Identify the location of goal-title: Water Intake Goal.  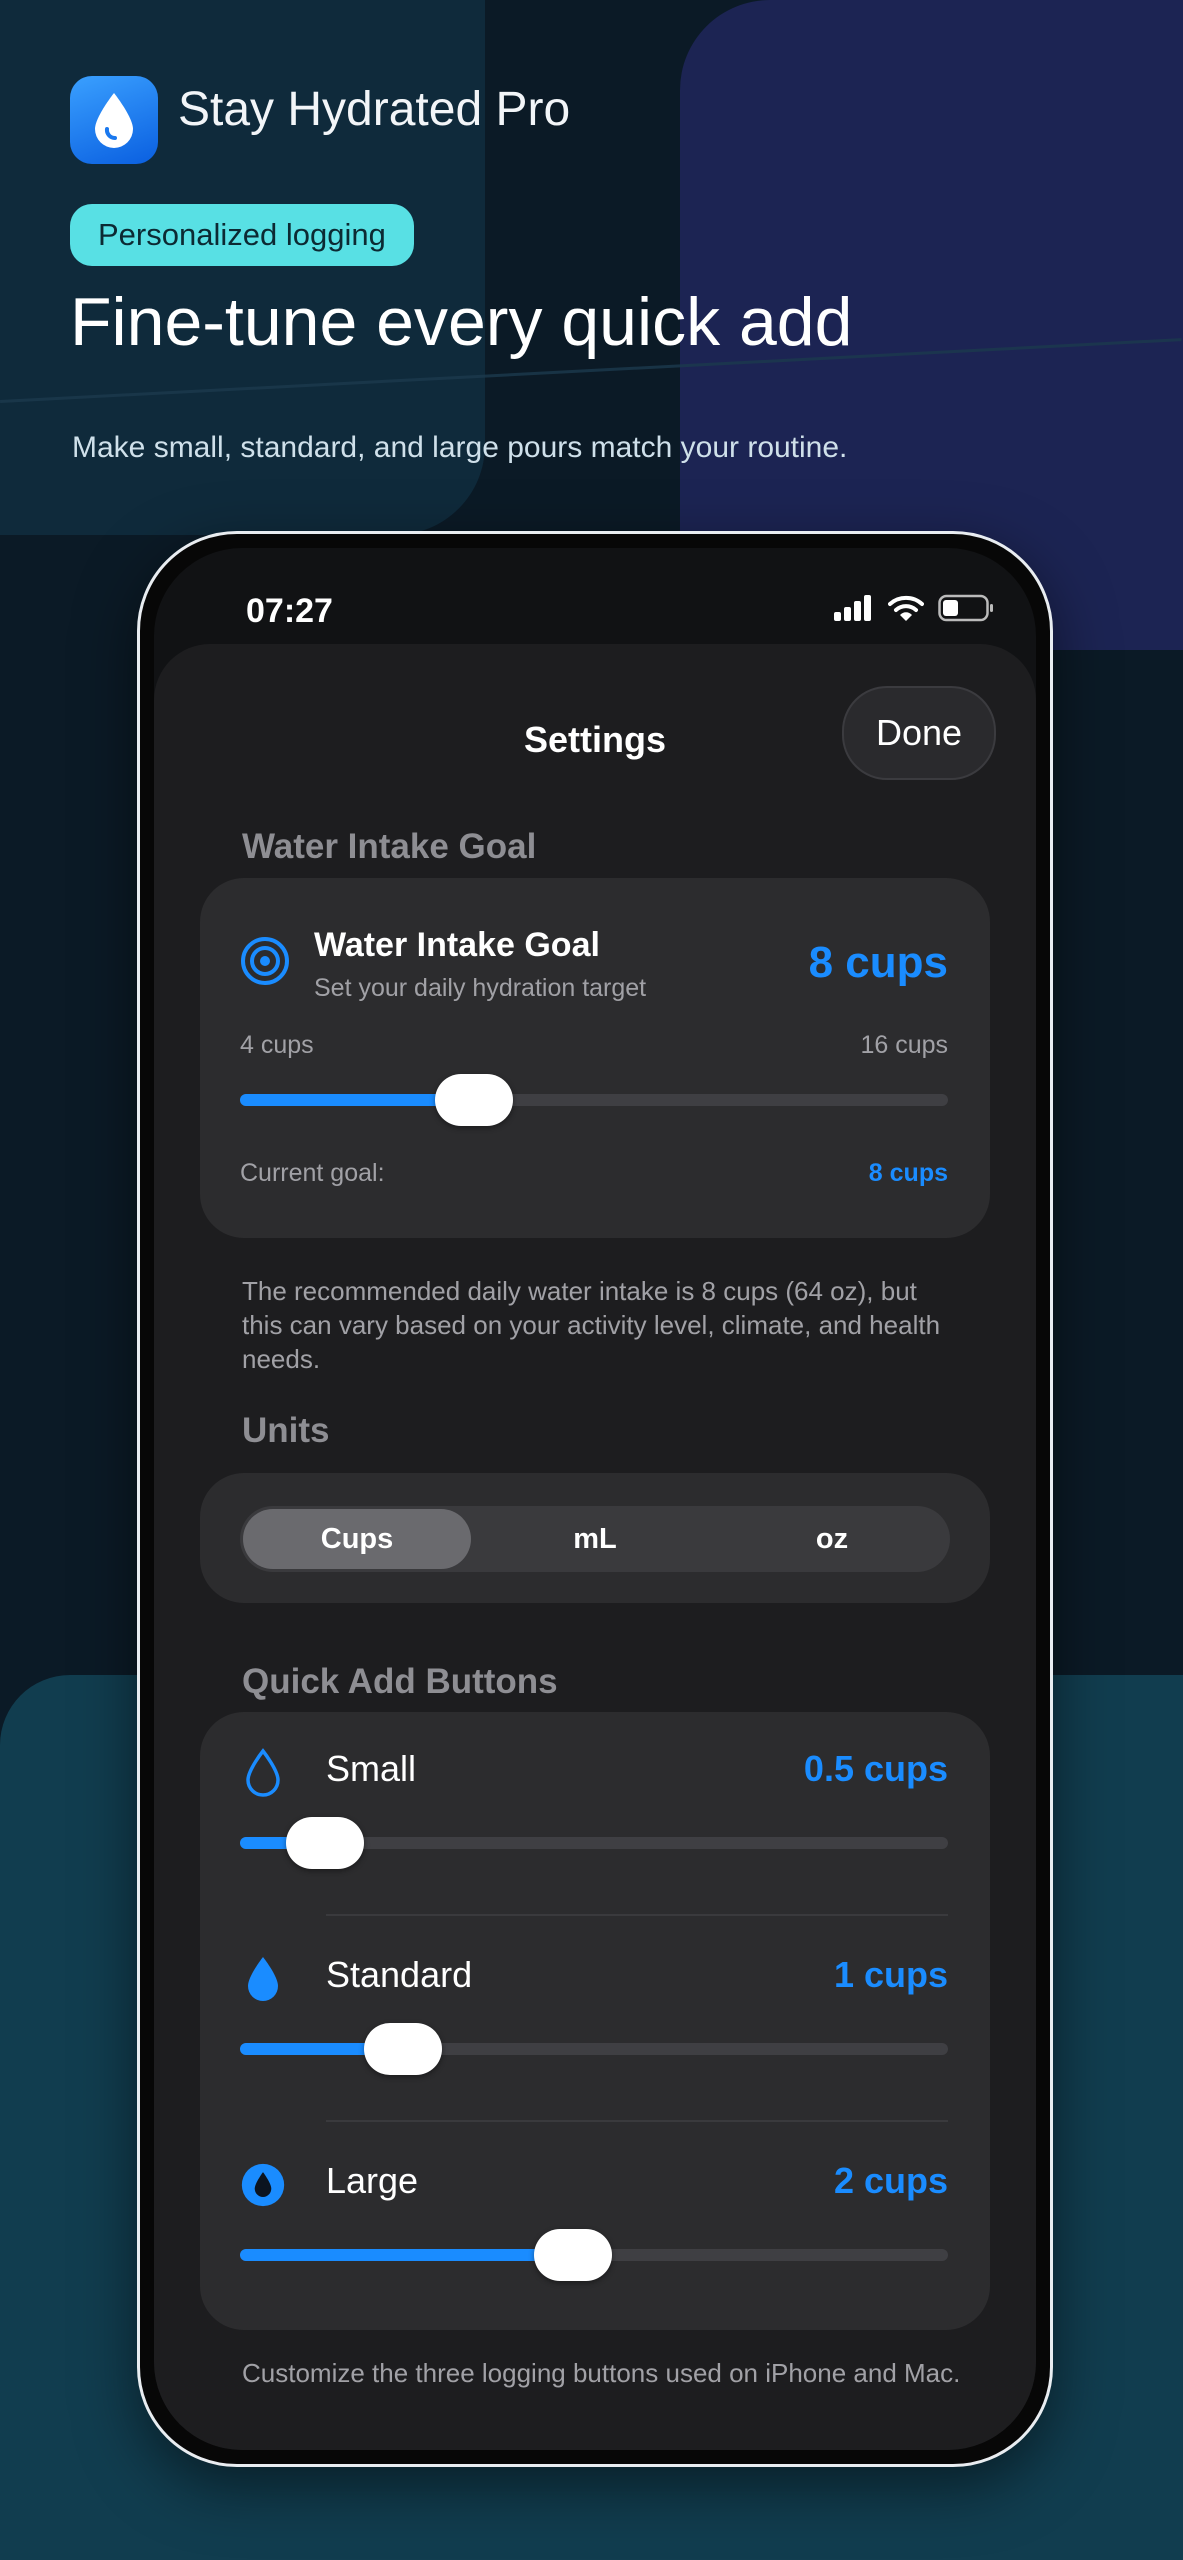
(457, 945).